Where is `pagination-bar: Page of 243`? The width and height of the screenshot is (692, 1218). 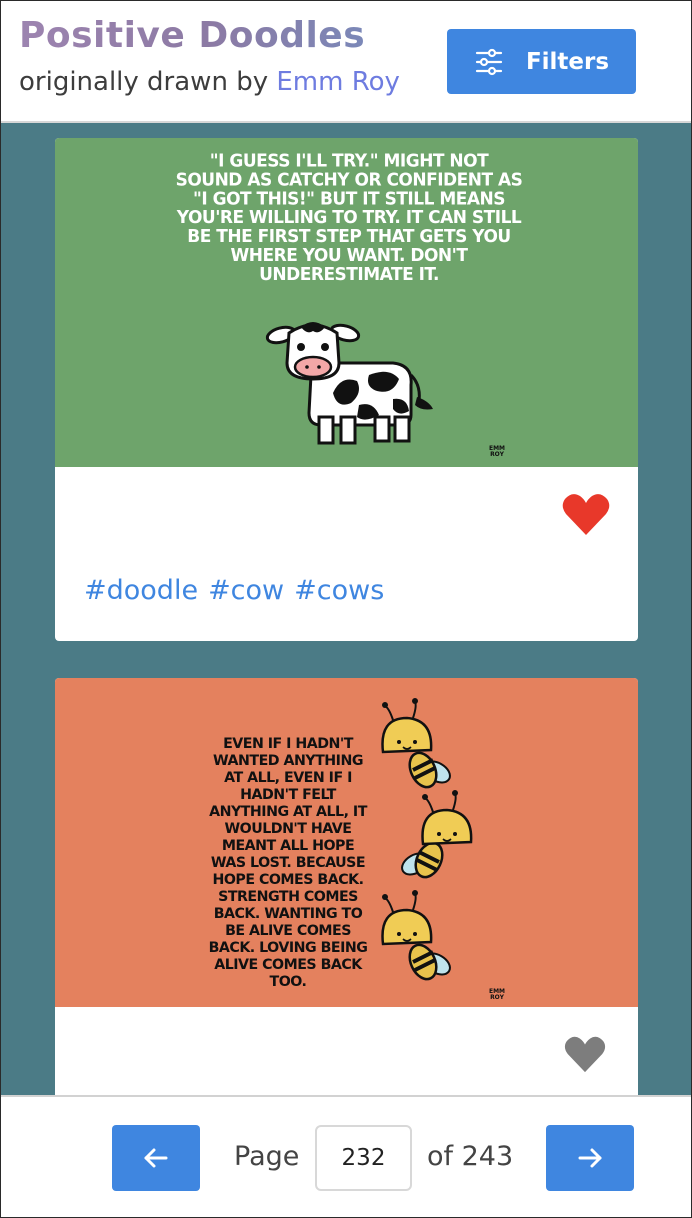 pagination-bar: Page of 243 is located at coordinates (346, 1156).